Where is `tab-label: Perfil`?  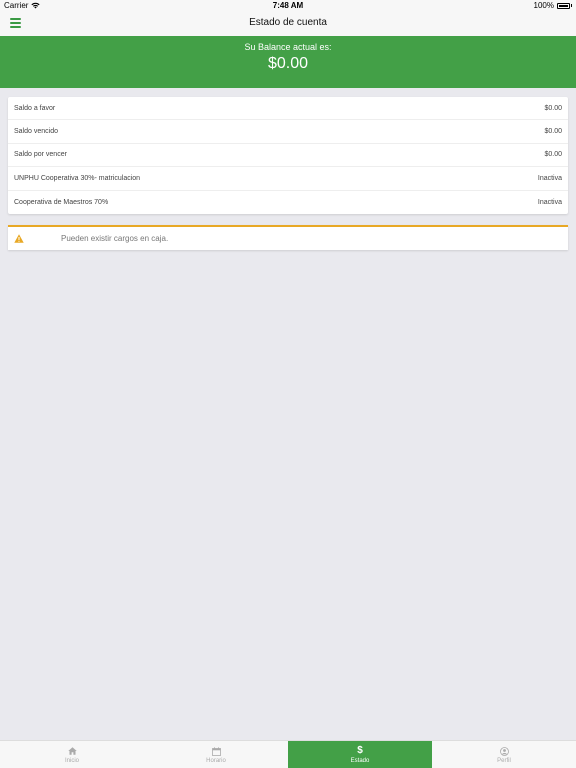
tab-label: Perfil is located at coordinates (504, 761).